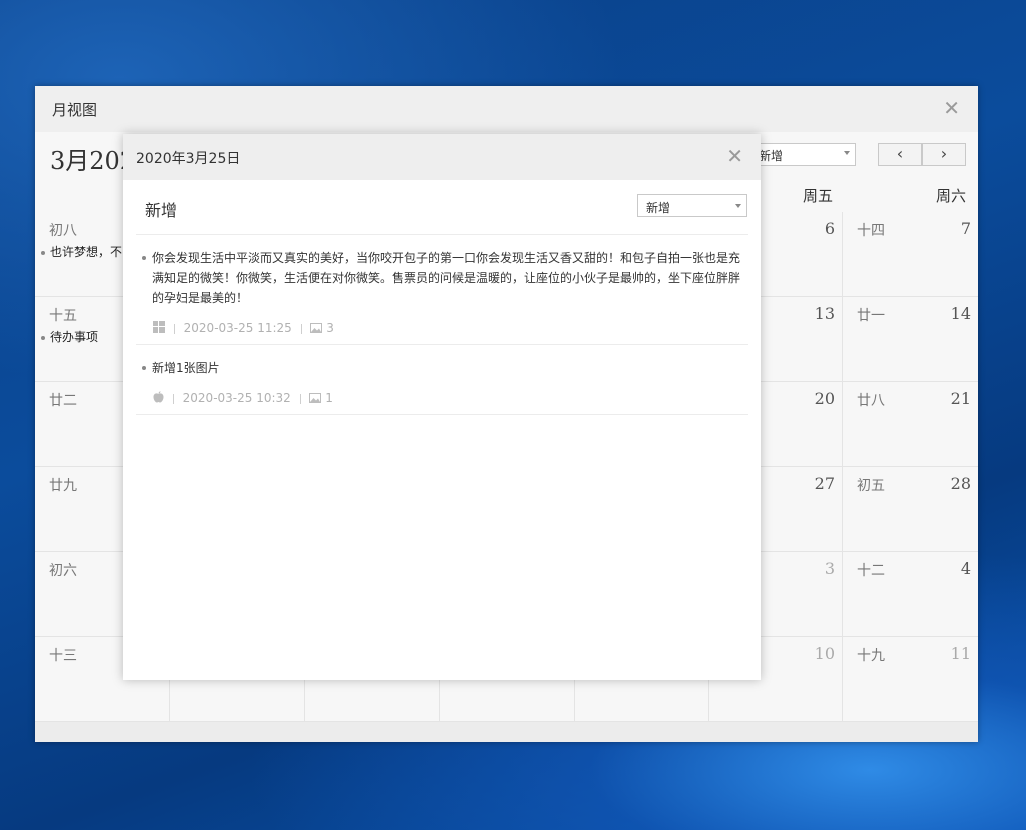  Describe the element at coordinates (63, 571) in the screenshot. I see `lunar-date: 初六` at that location.